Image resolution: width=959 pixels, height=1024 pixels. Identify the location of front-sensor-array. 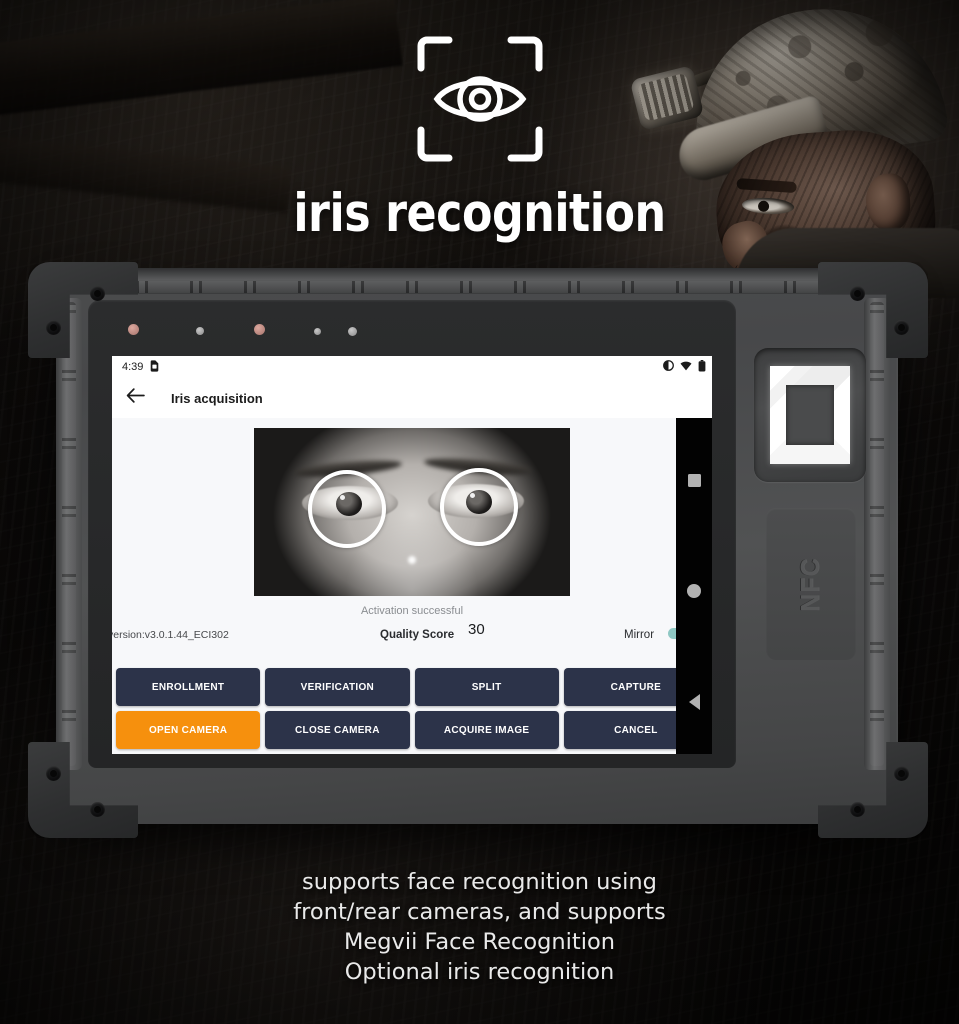
(264, 330).